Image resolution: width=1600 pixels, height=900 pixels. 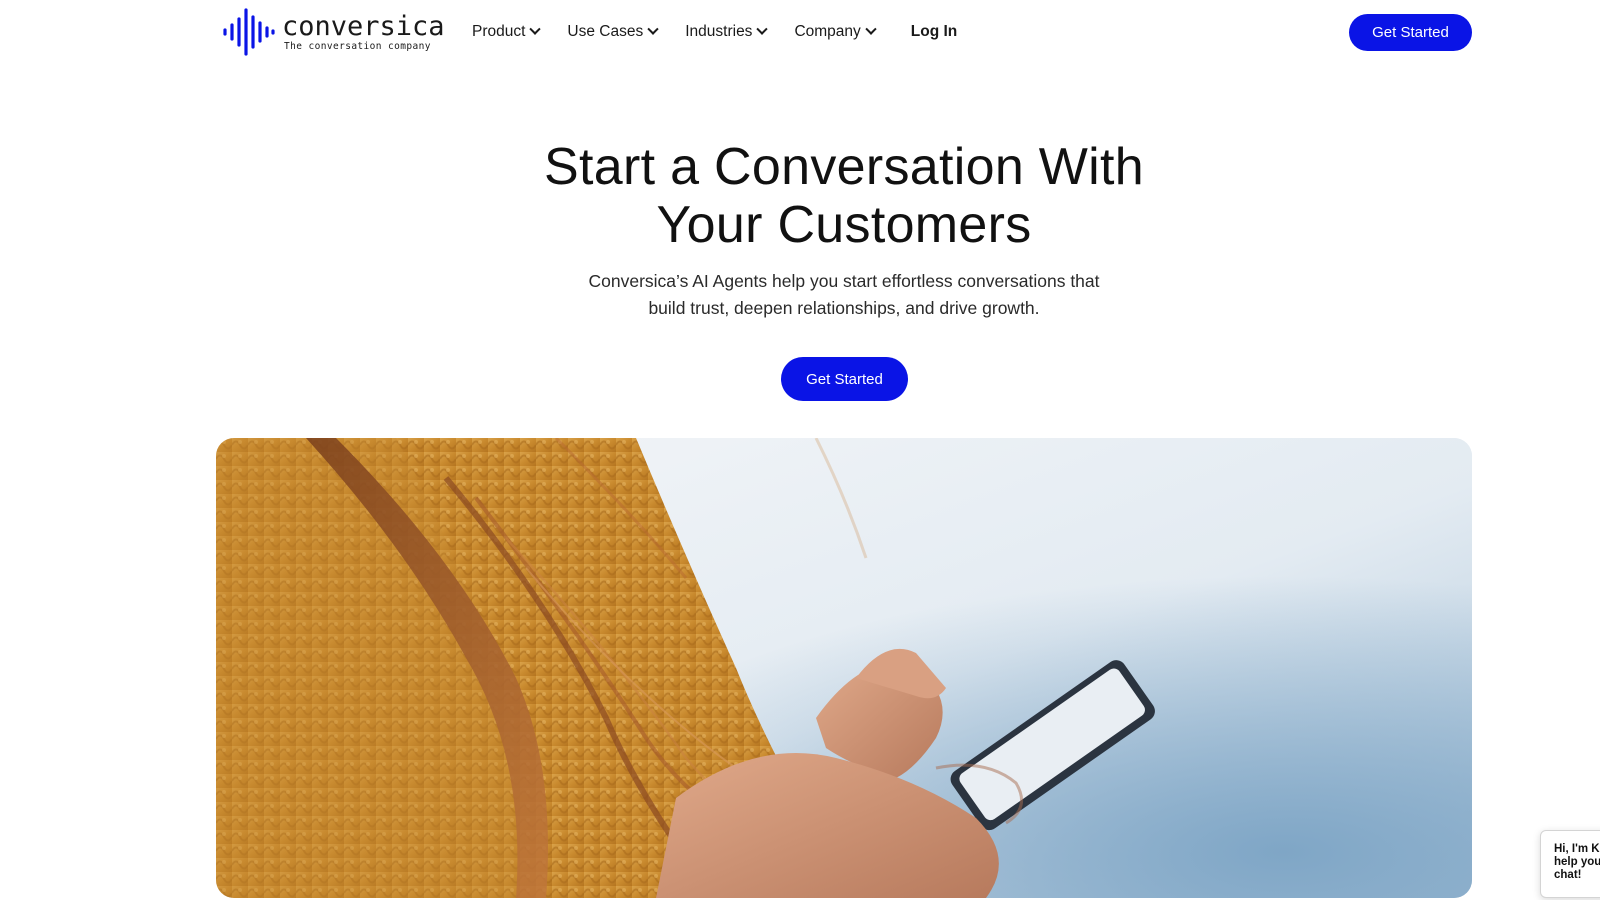 I want to click on nav-item-industries: Industries, so click(x=727, y=32).